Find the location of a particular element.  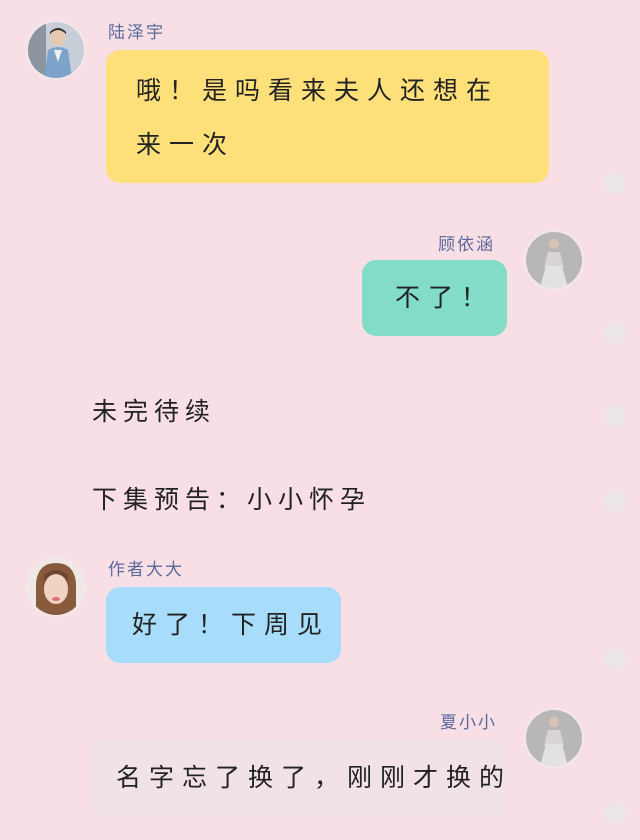

narration-to-be-continued: 未完待续 is located at coordinates (154, 411).